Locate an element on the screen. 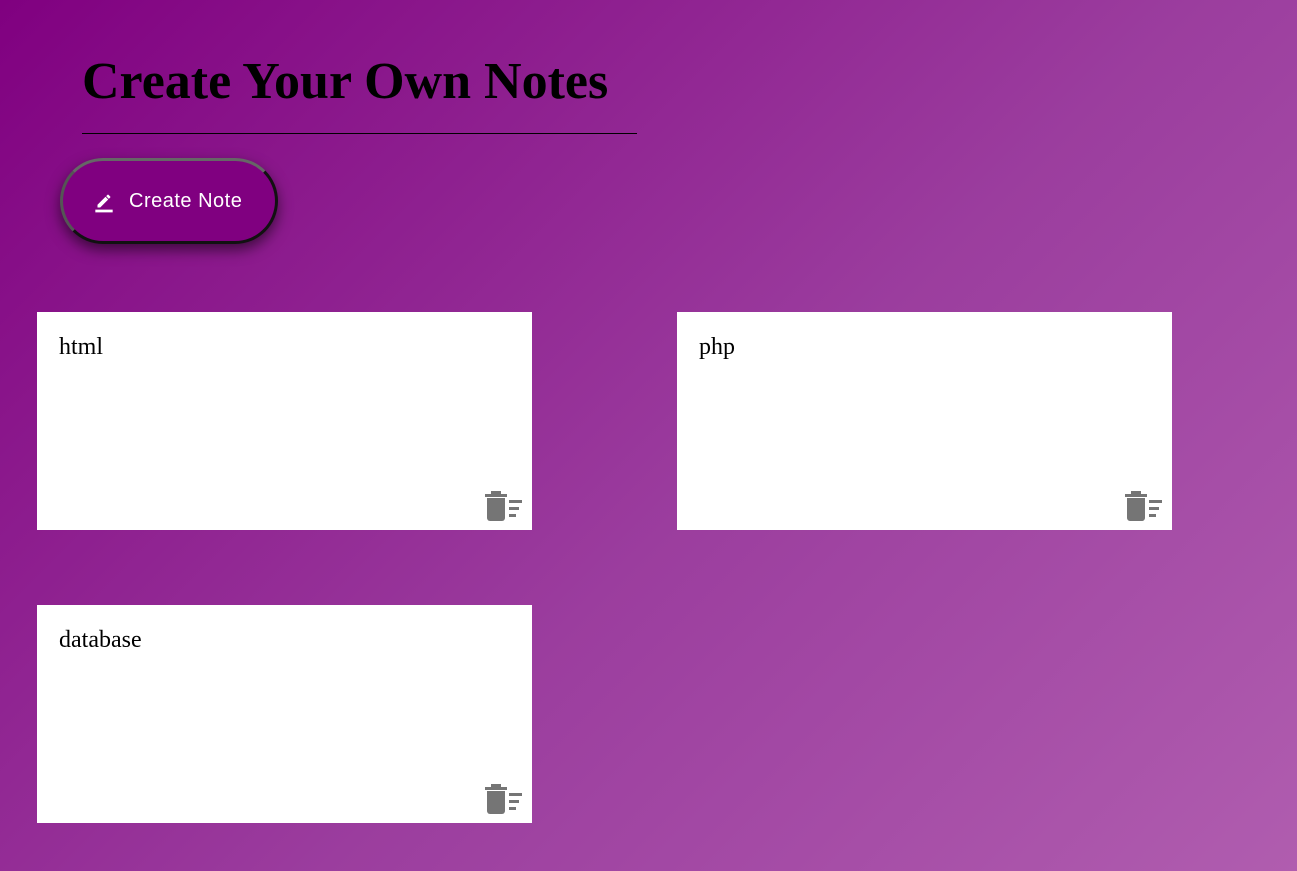  note-text: php is located at coordinates (717, 347).